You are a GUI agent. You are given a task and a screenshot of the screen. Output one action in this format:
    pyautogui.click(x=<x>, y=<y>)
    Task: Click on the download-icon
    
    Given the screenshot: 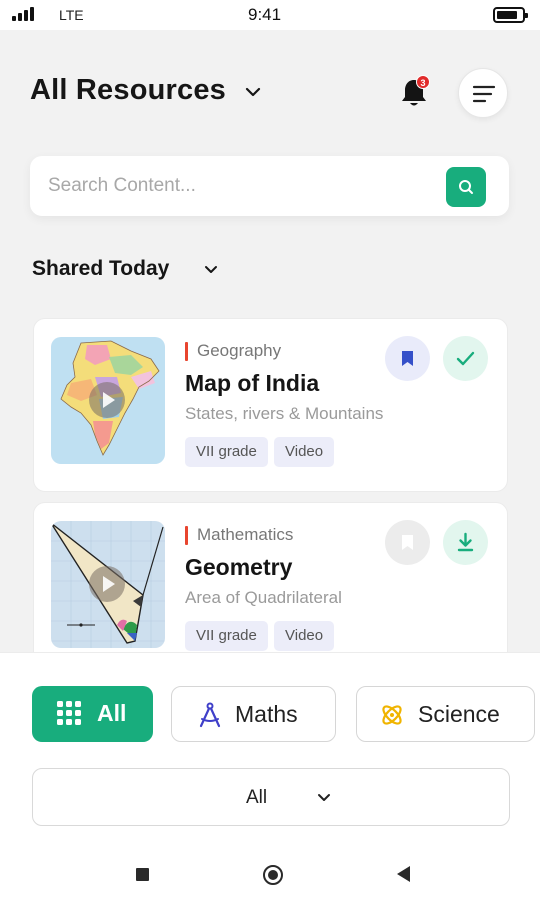 What is the action you would take?
    pyautogui.click(x=465, y=542)
    